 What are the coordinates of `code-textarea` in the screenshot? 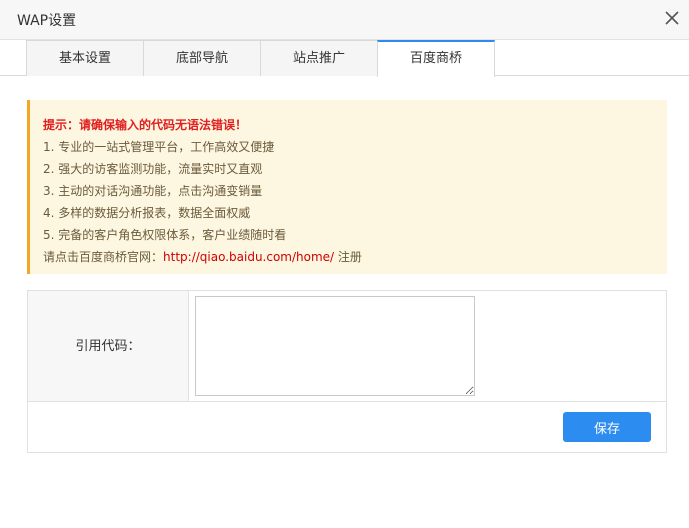 It's located at (335, 346).